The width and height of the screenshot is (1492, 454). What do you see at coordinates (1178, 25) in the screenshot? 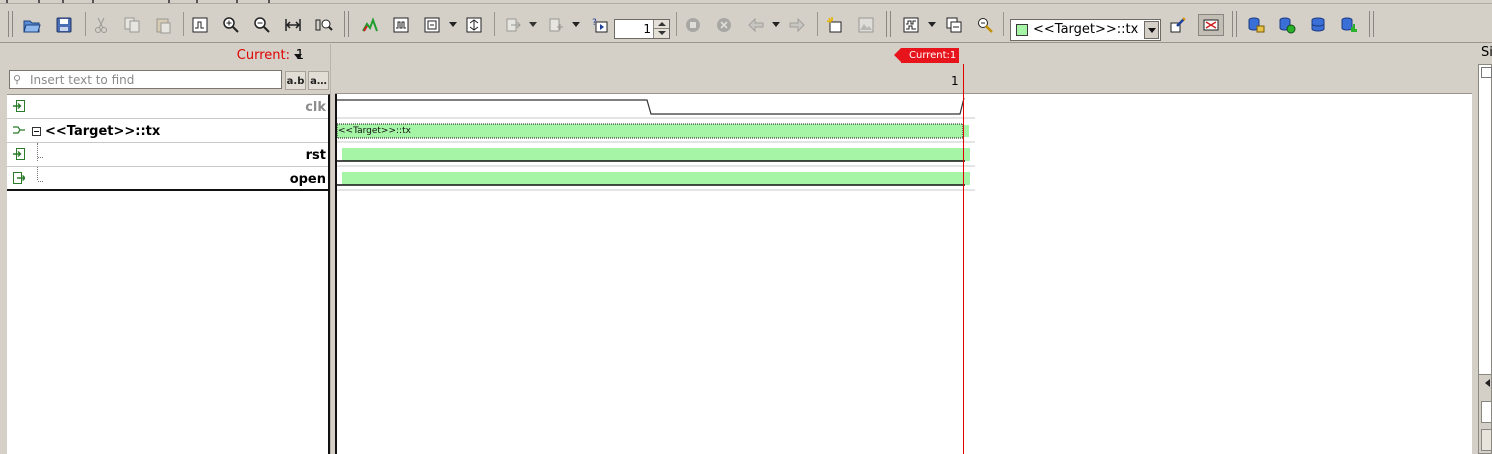
I see `highlight-icon` at bounding box center [1178, 25].